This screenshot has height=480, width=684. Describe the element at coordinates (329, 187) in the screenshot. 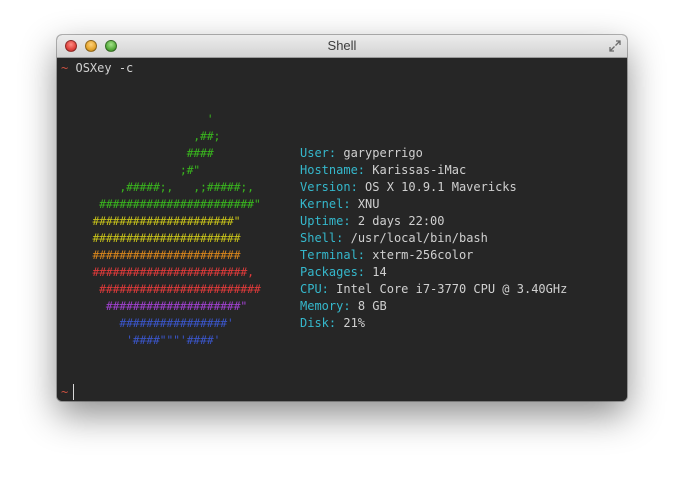

I see `info-key: Version:` at that location.